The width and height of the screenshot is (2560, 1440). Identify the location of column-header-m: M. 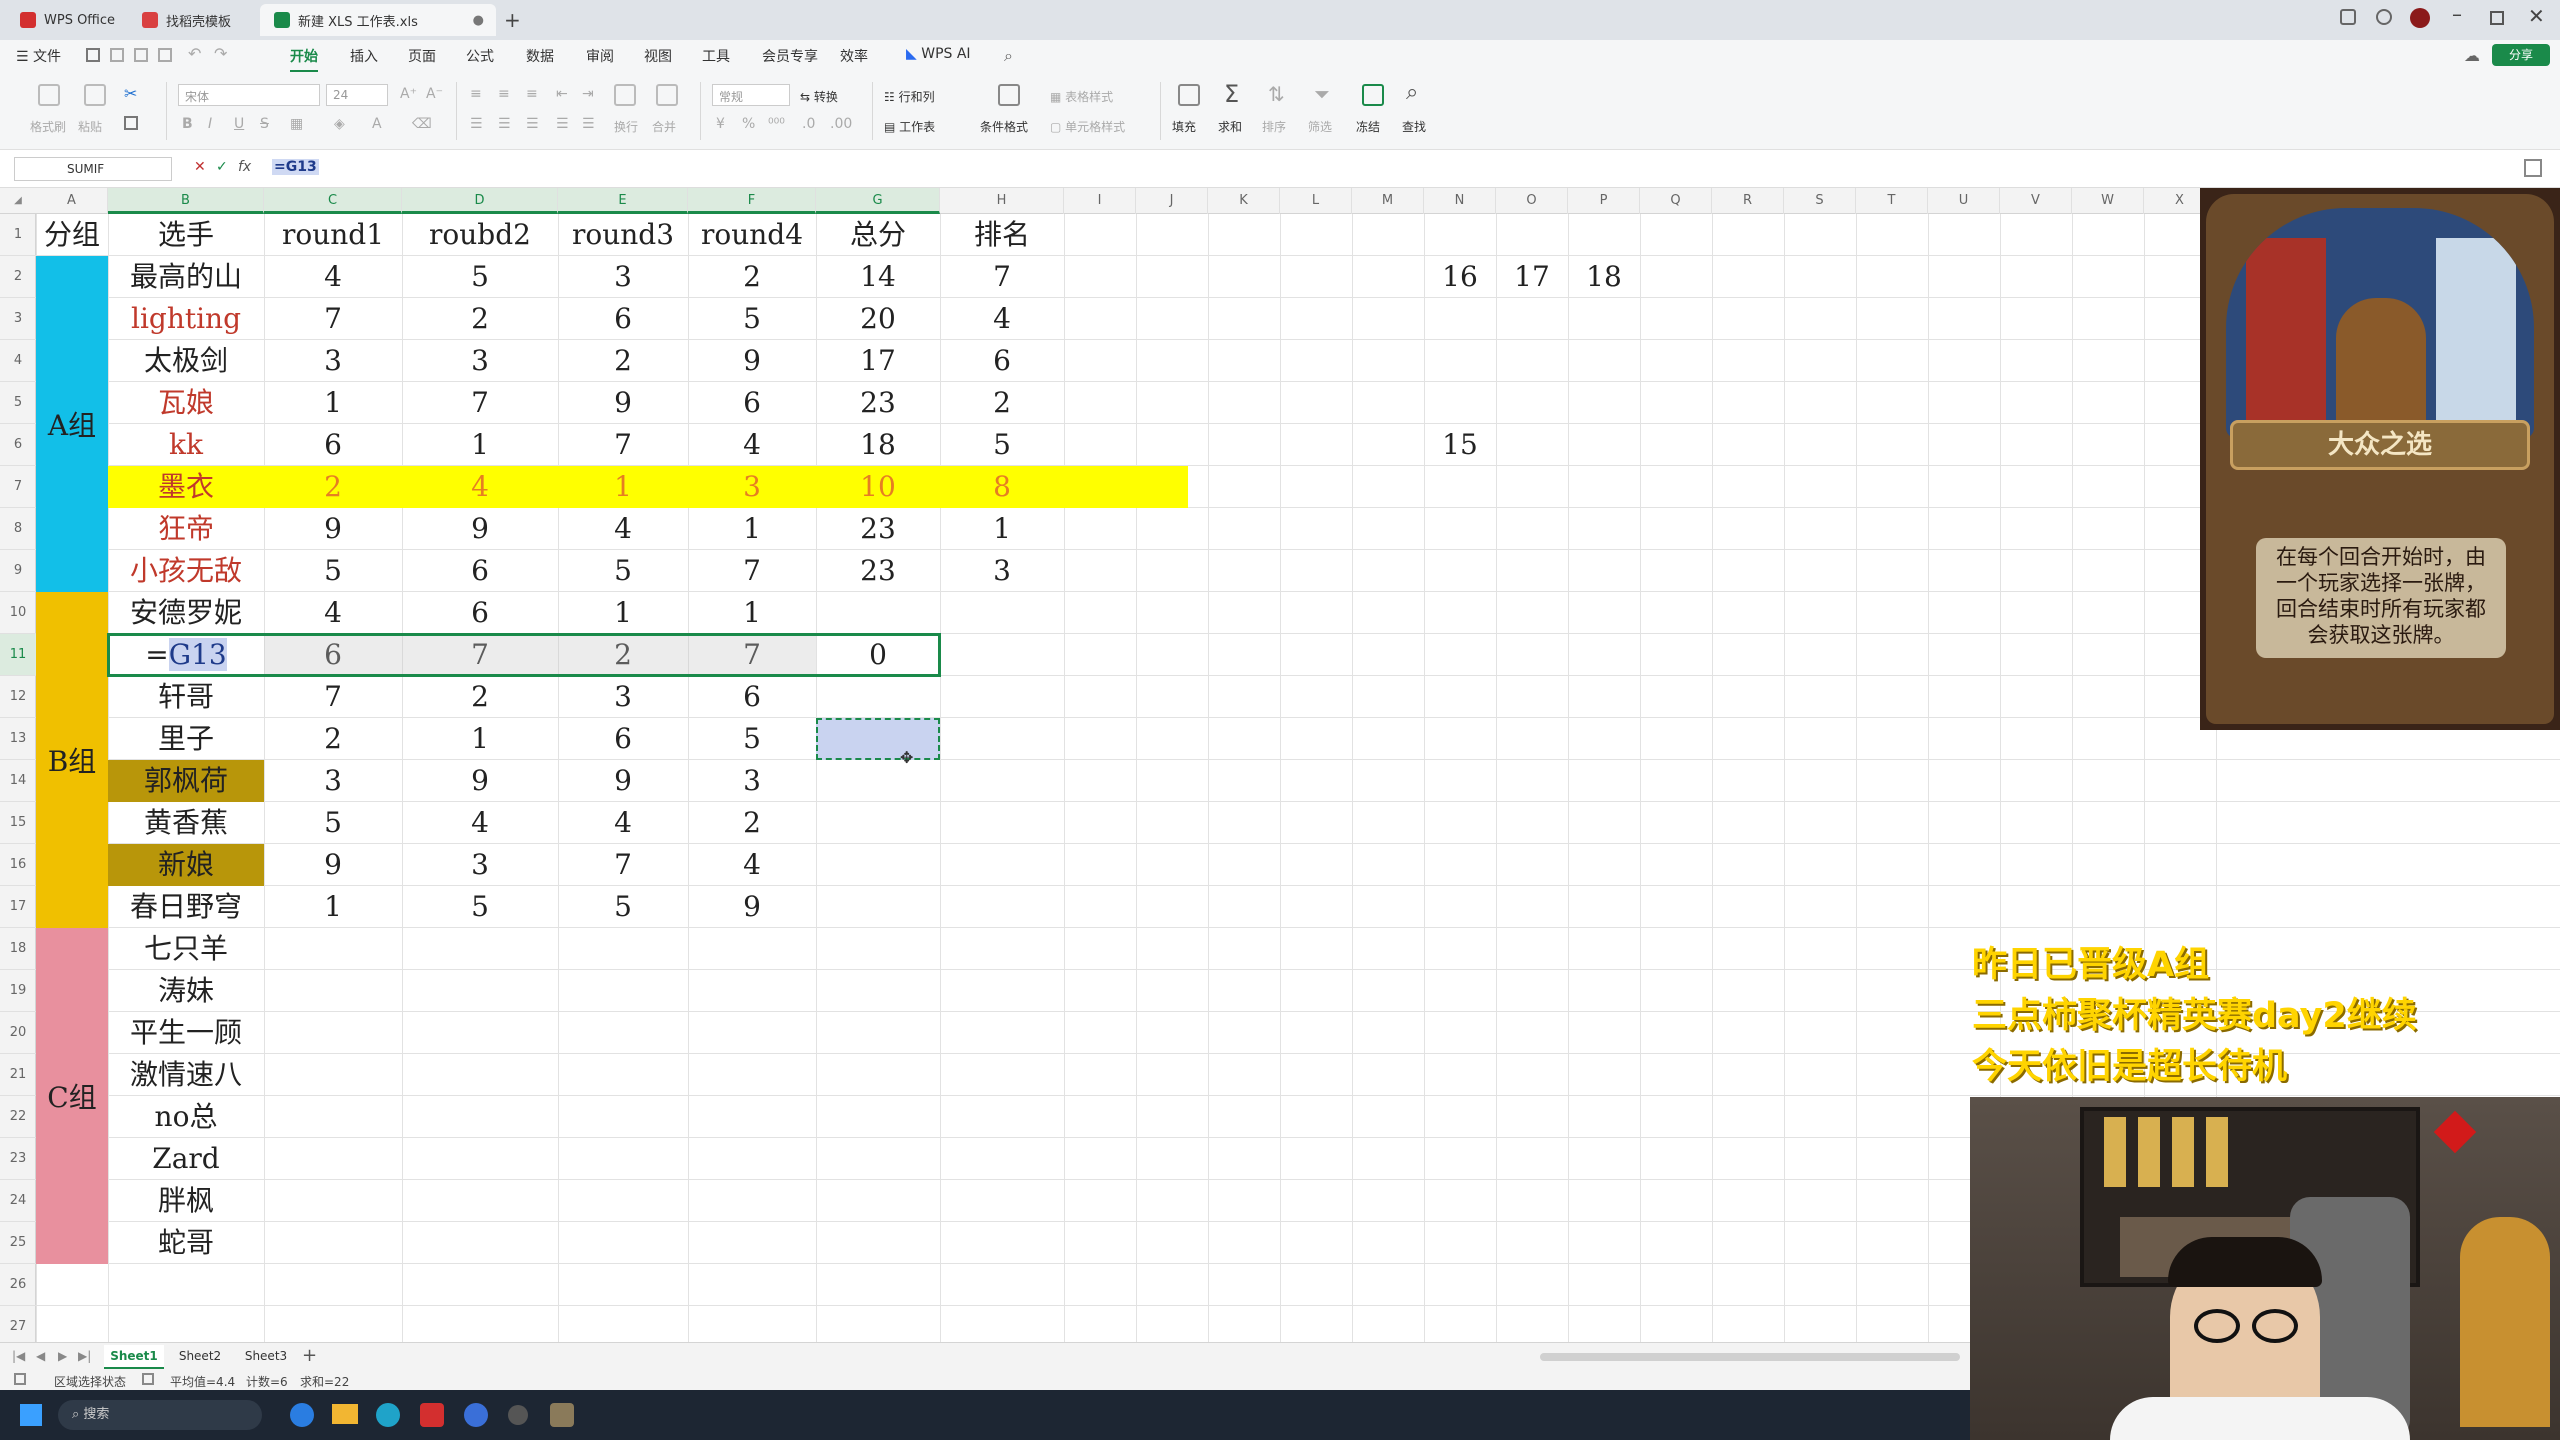
(1388, 201).